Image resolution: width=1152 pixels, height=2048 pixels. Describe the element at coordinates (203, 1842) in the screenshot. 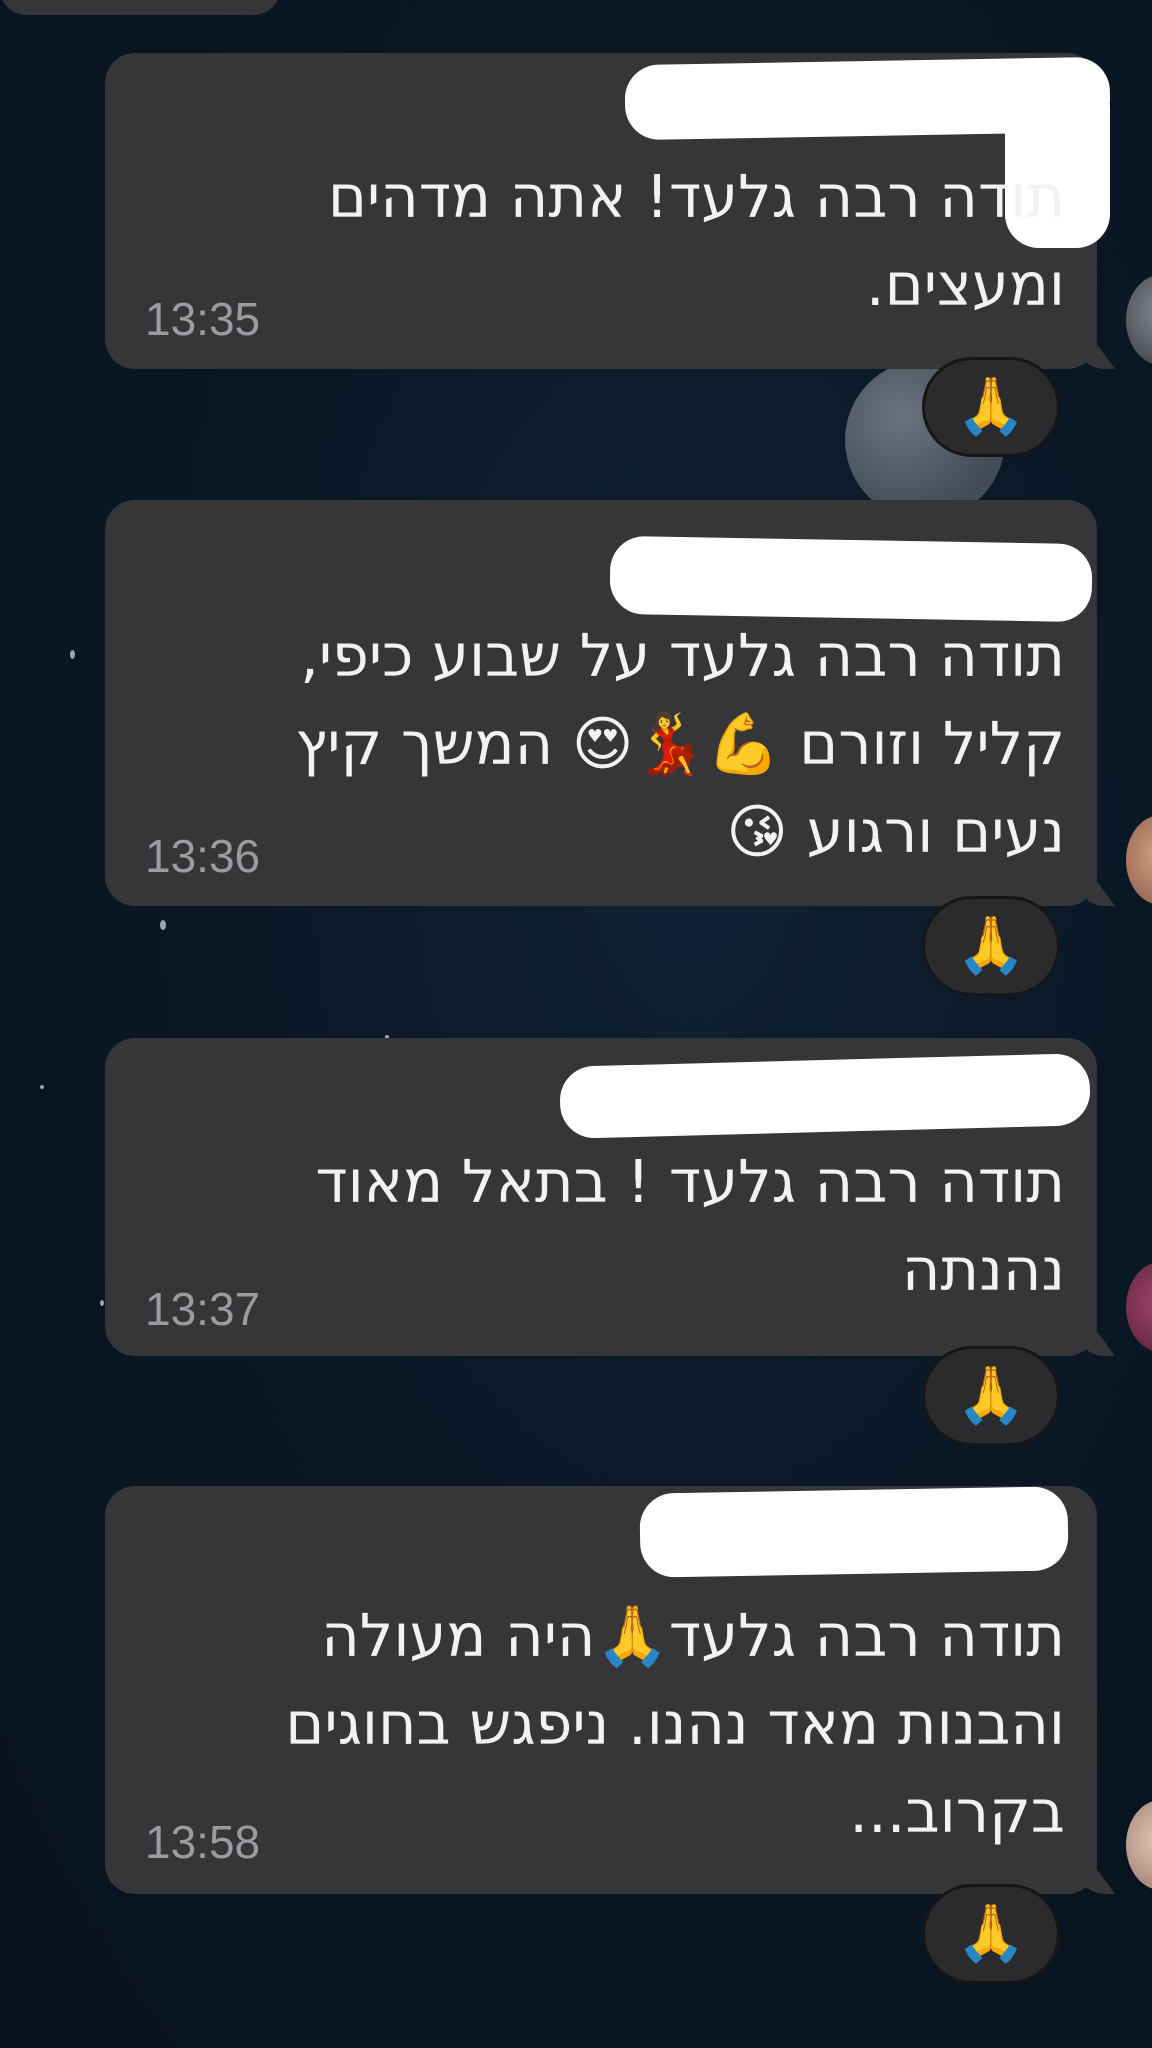

I see `message-time: 13:58` at that location.